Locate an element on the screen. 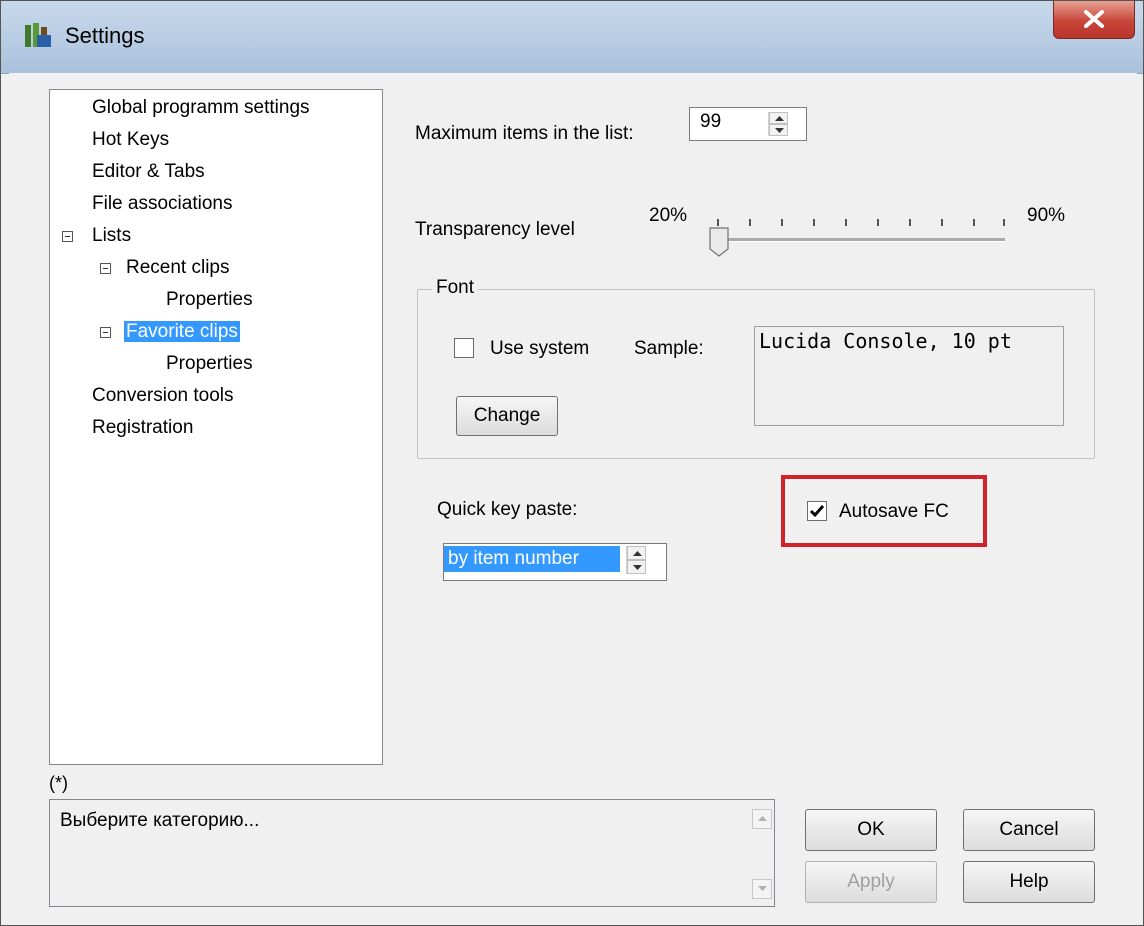 The height and width of the screenshot is (926, 1144). quick-key-selected-option: by item number is located at coordinates (532, 559).